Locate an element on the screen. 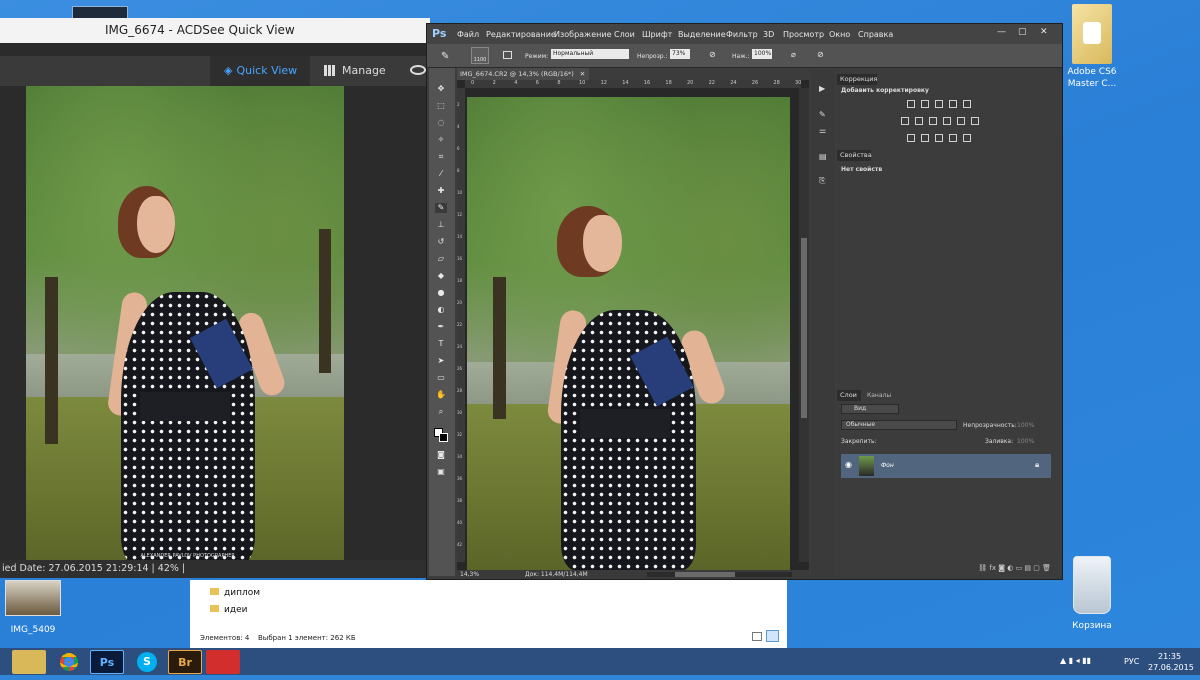 The image size is (1200, 680). vertical-scrollbar is located at coordinates (804, 325).